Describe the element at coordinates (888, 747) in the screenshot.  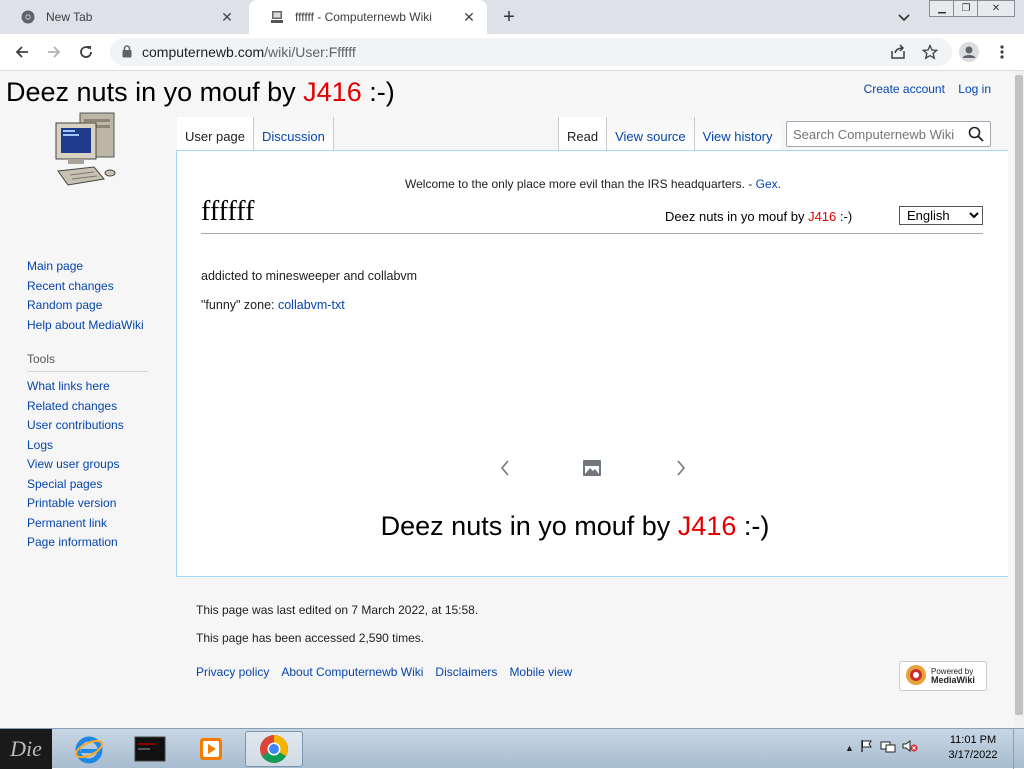
I see `network-icon` at that location.